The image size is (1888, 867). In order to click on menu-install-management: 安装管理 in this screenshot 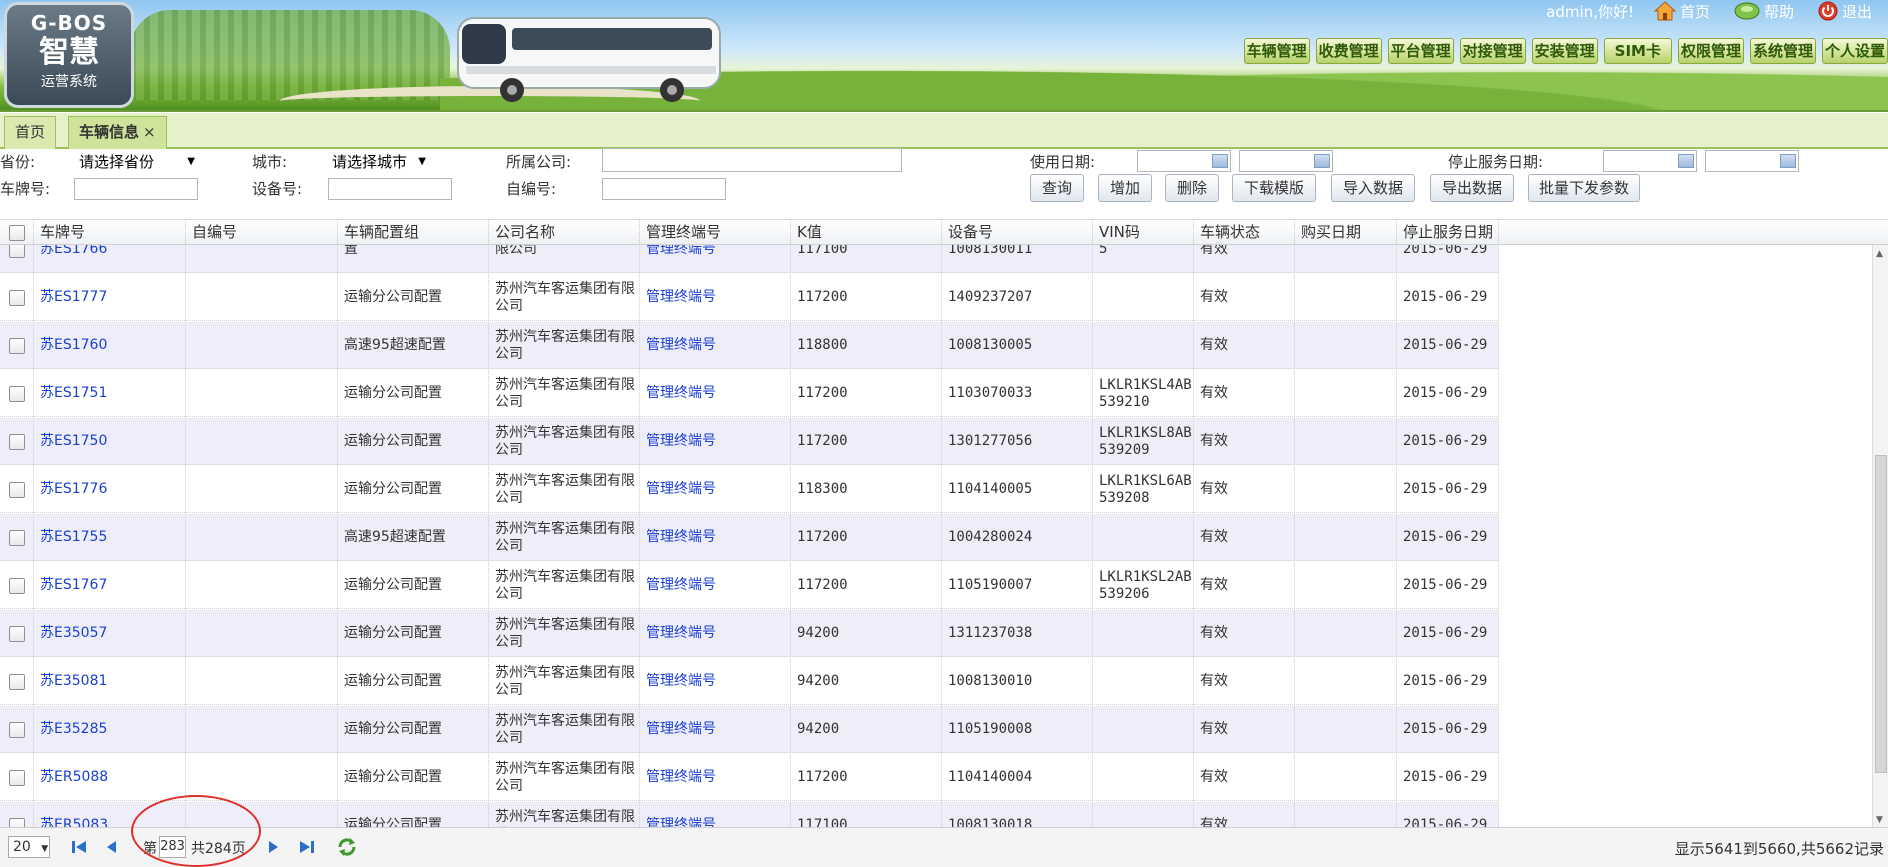, I will do `click(1564, 51)`.